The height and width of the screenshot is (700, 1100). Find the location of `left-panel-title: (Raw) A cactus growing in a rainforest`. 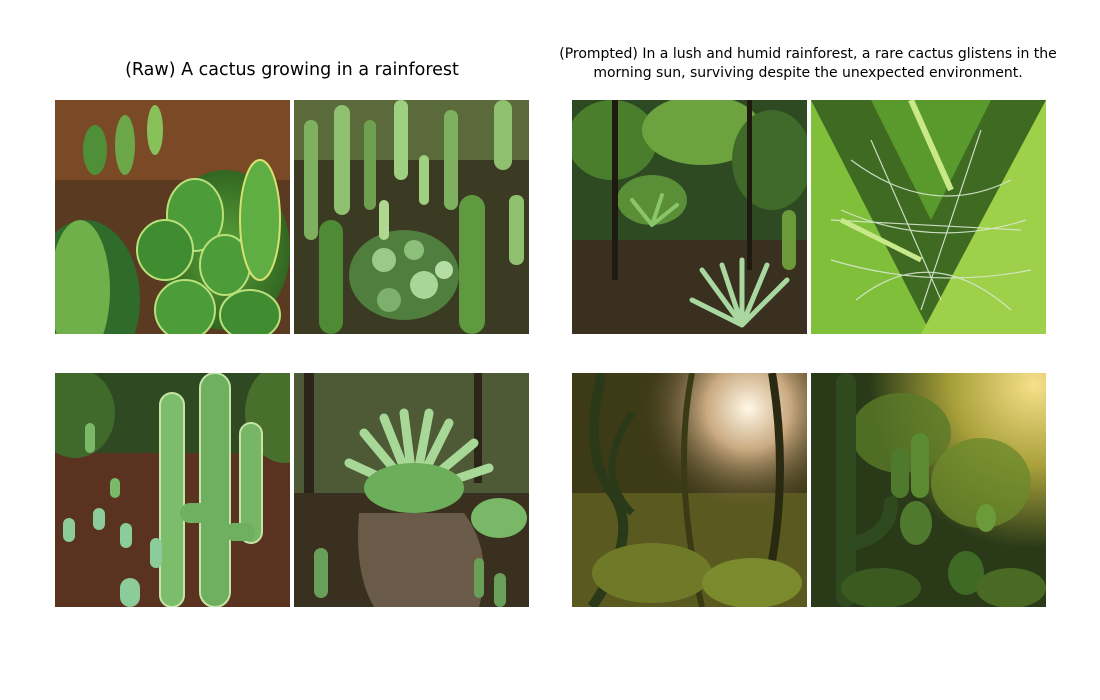

left-panel-title: (Raw) A cactus growing in a rainforest is located at coordinates (292, 70).